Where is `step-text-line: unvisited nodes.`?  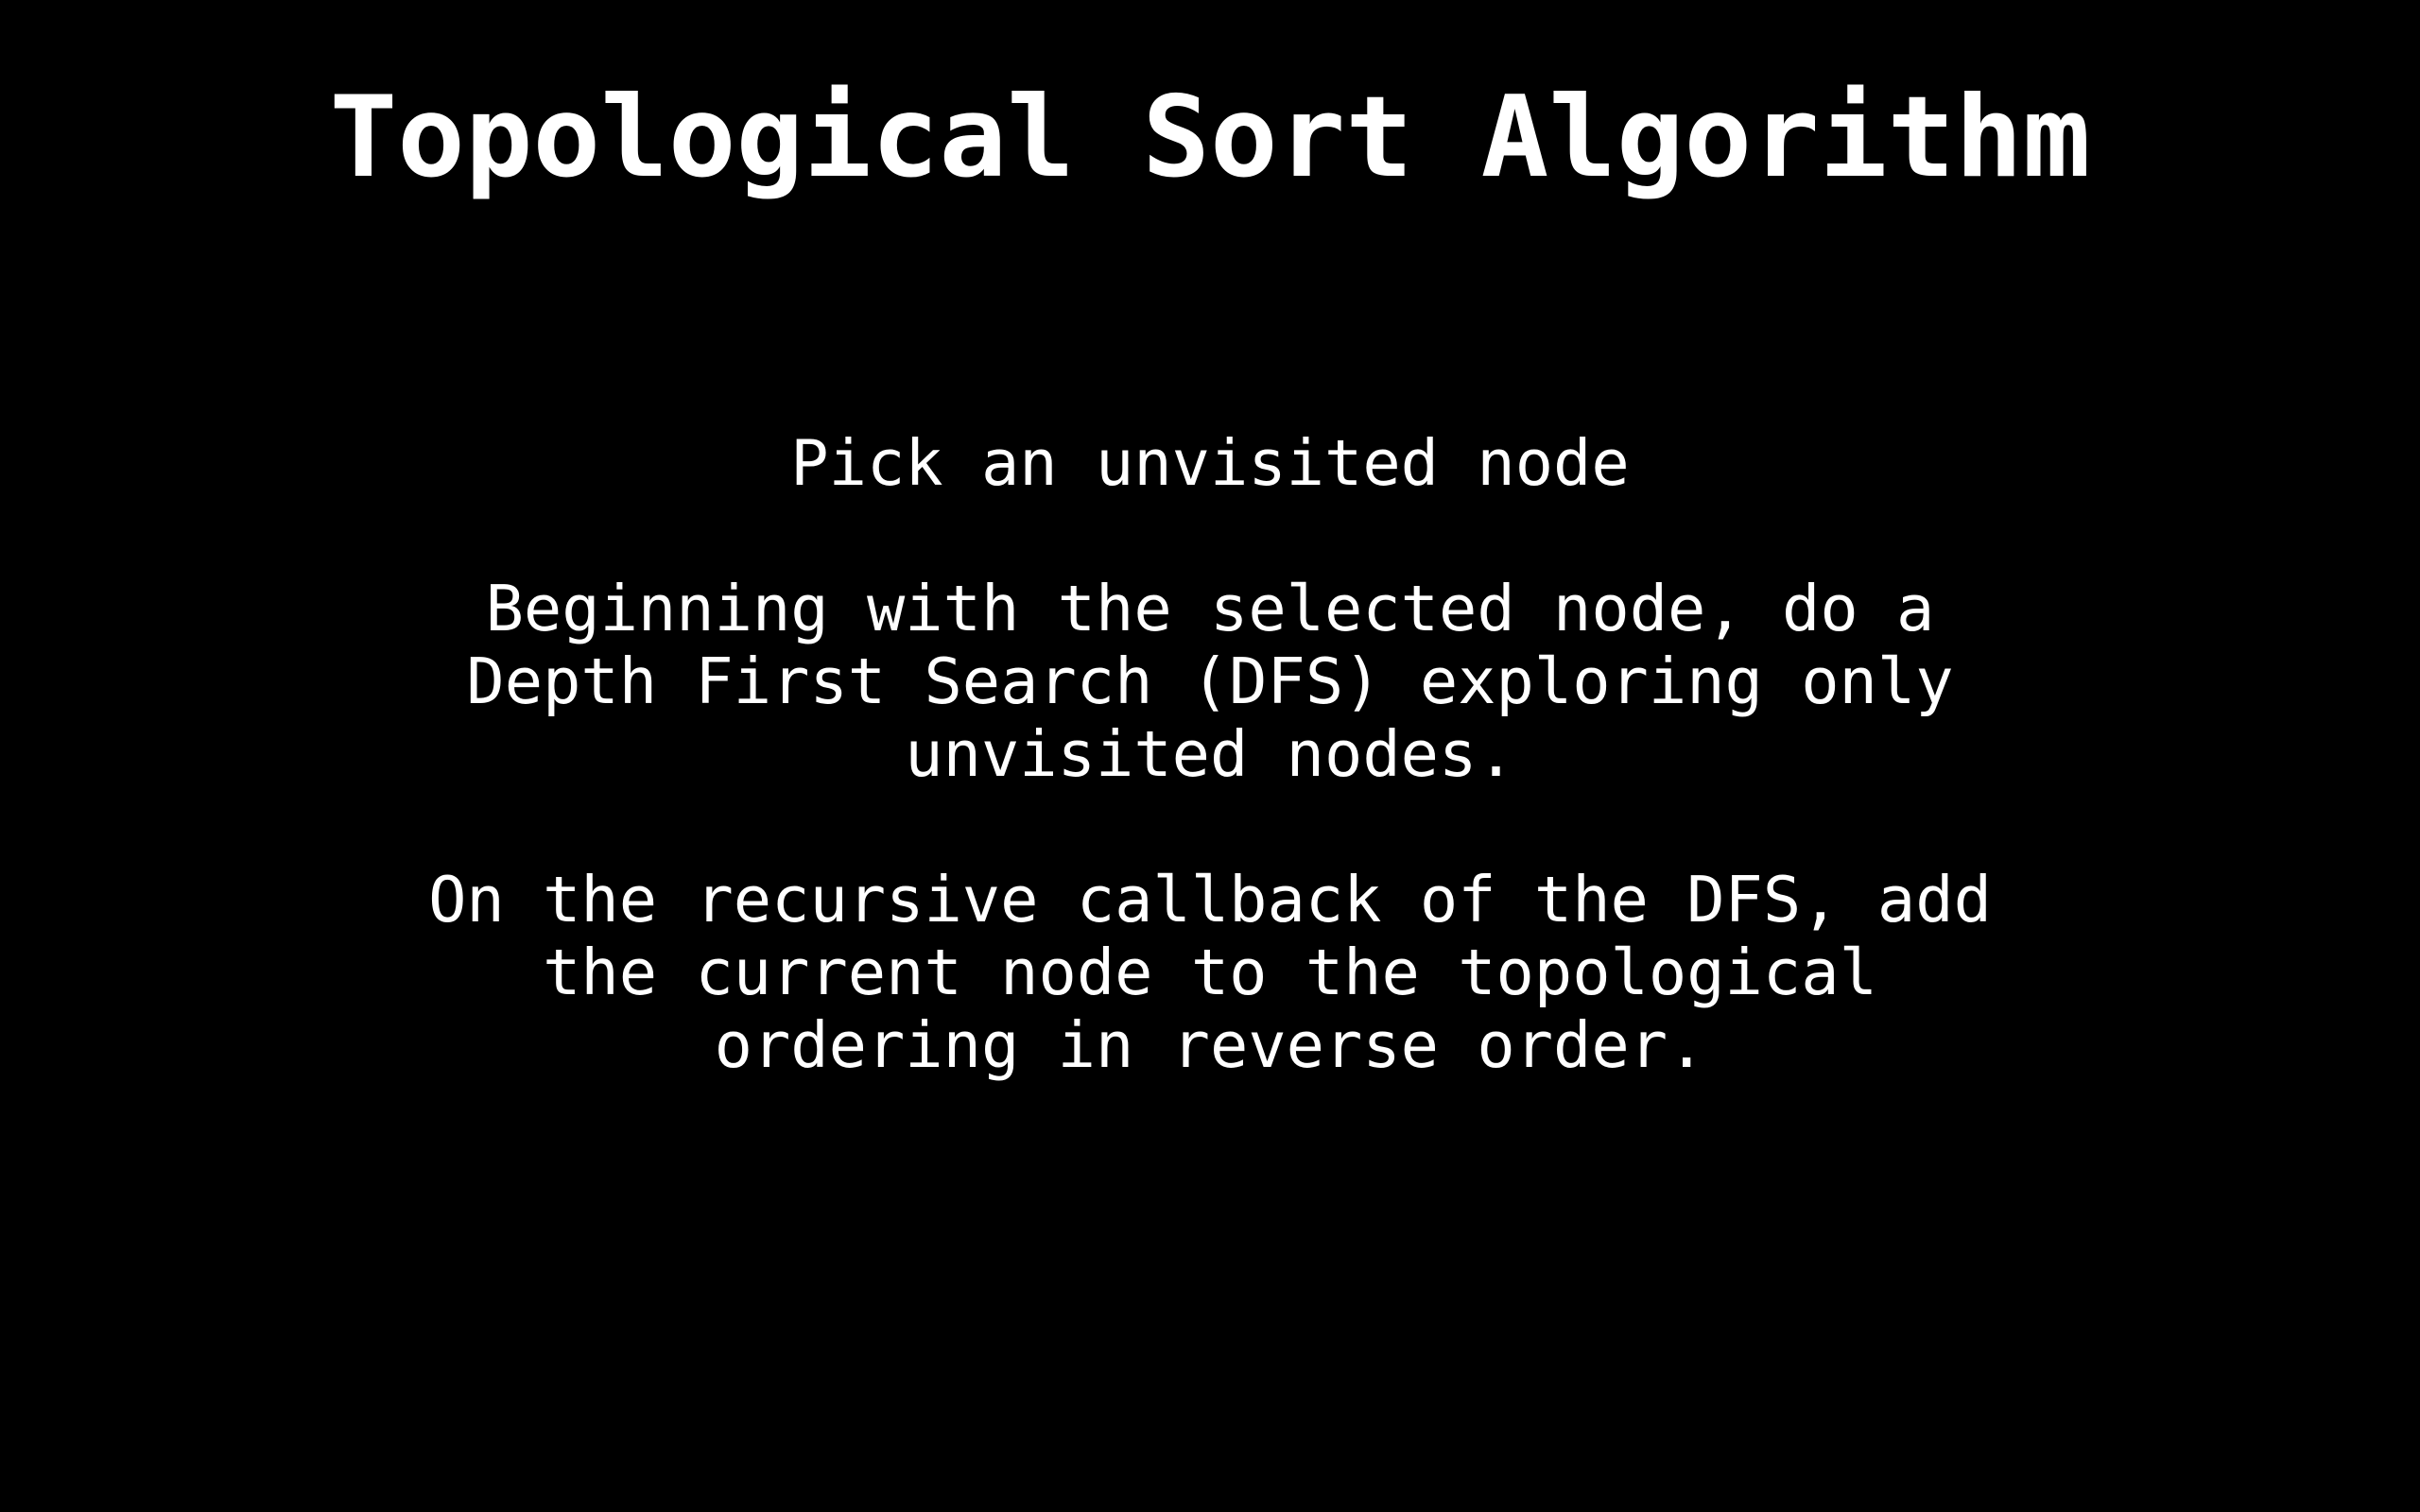 step-text-line: unvisited nodes. is located at coordinates (1210, 754).